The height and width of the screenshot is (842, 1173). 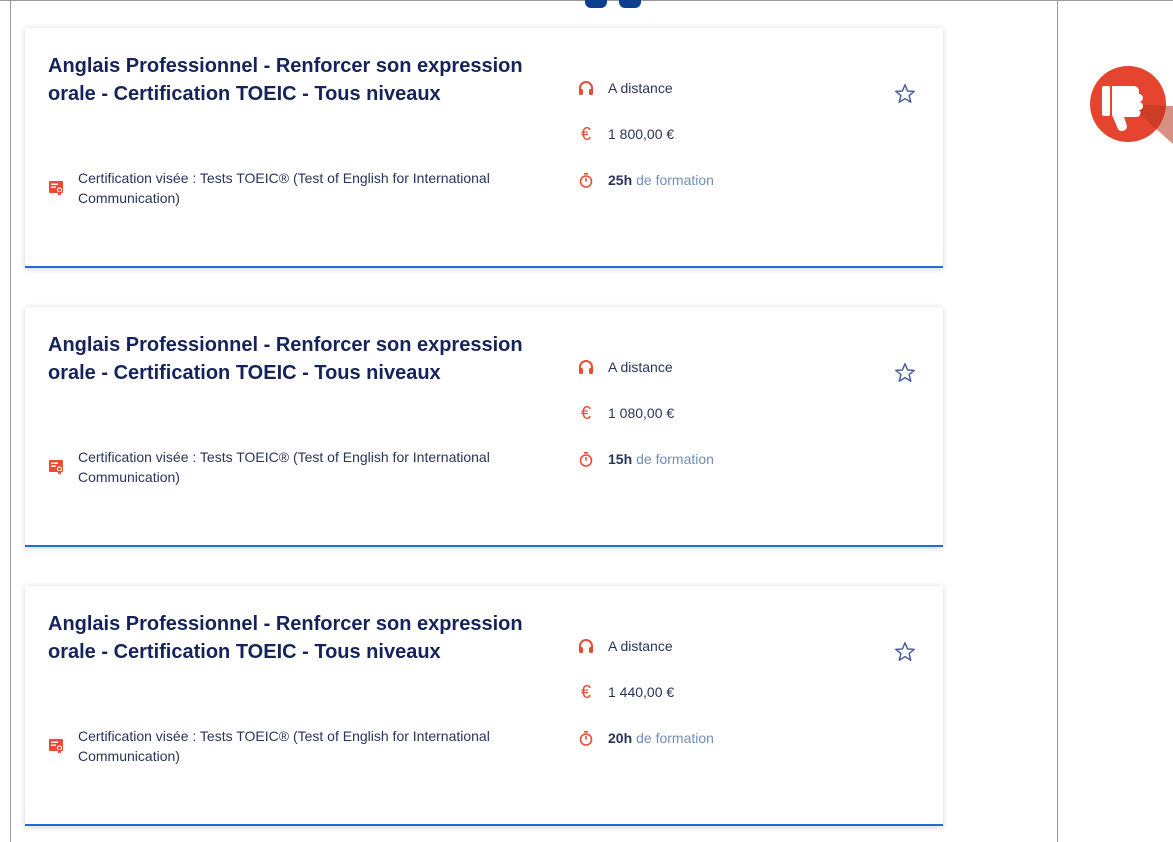 I want to click on card-meta: A distance € 1 800,00 € 25h de formation, so click(x=646, y=145).